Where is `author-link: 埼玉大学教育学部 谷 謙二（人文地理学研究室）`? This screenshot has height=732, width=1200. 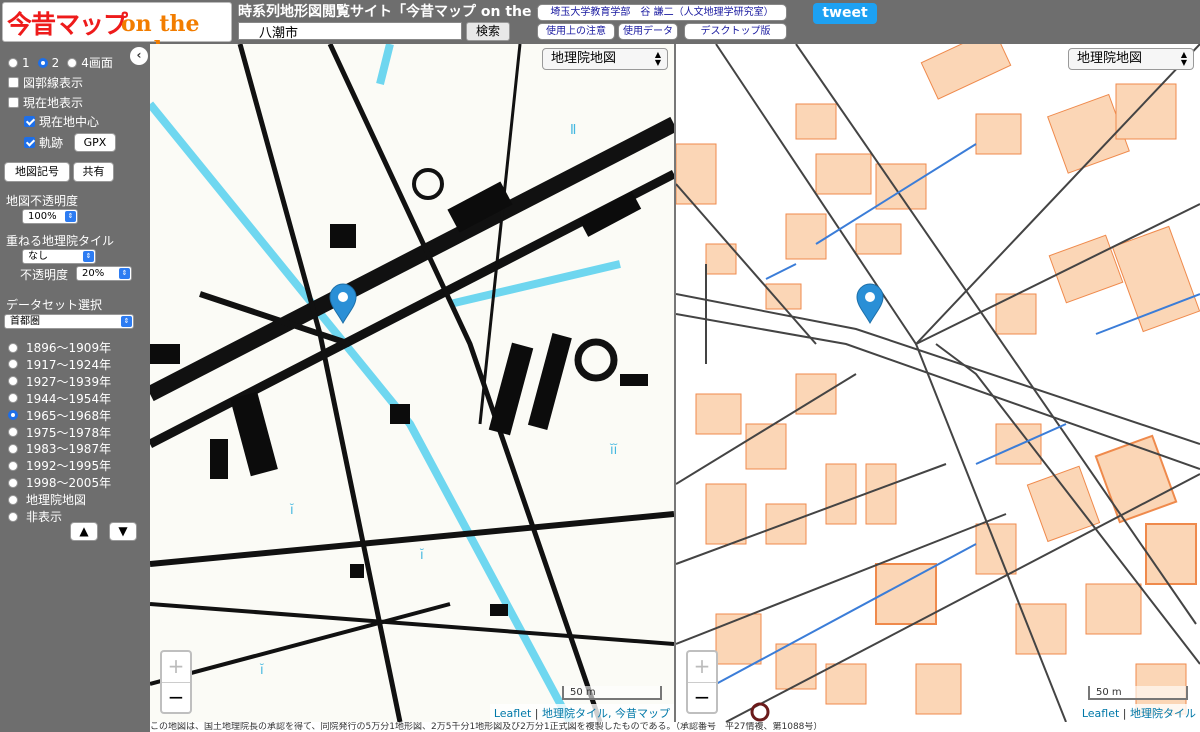
author-link: 埼玉大学教育学部 谷 謙二（人文地理学研究室） is located at coordinates (662, 12).